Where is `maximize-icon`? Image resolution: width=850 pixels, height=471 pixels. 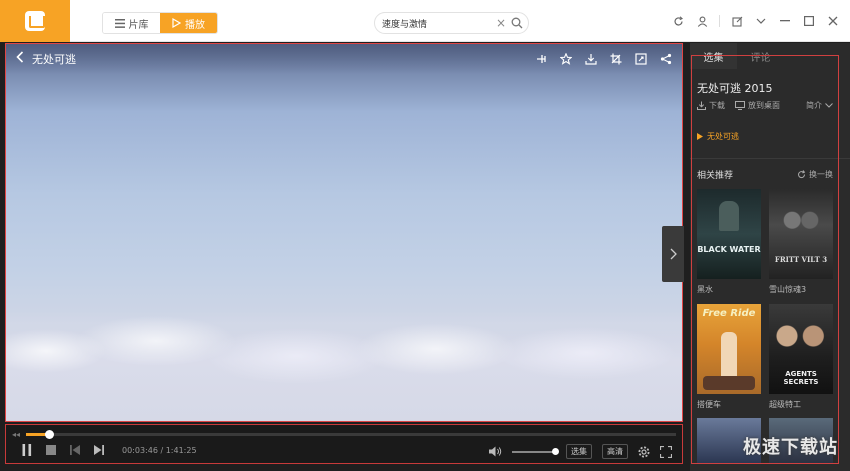
maximize-icon is located at coordinates (809, 21).